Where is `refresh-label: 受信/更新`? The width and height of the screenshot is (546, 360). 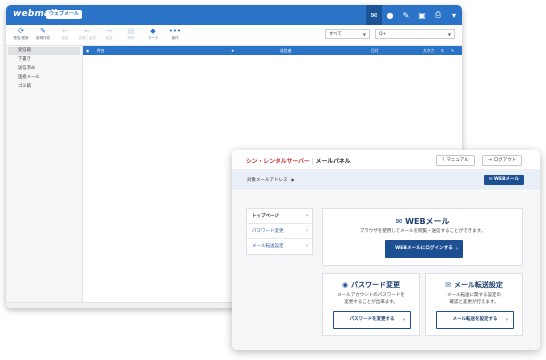 refresh-label: 受信/更新 is located at coordinates (21, 38).